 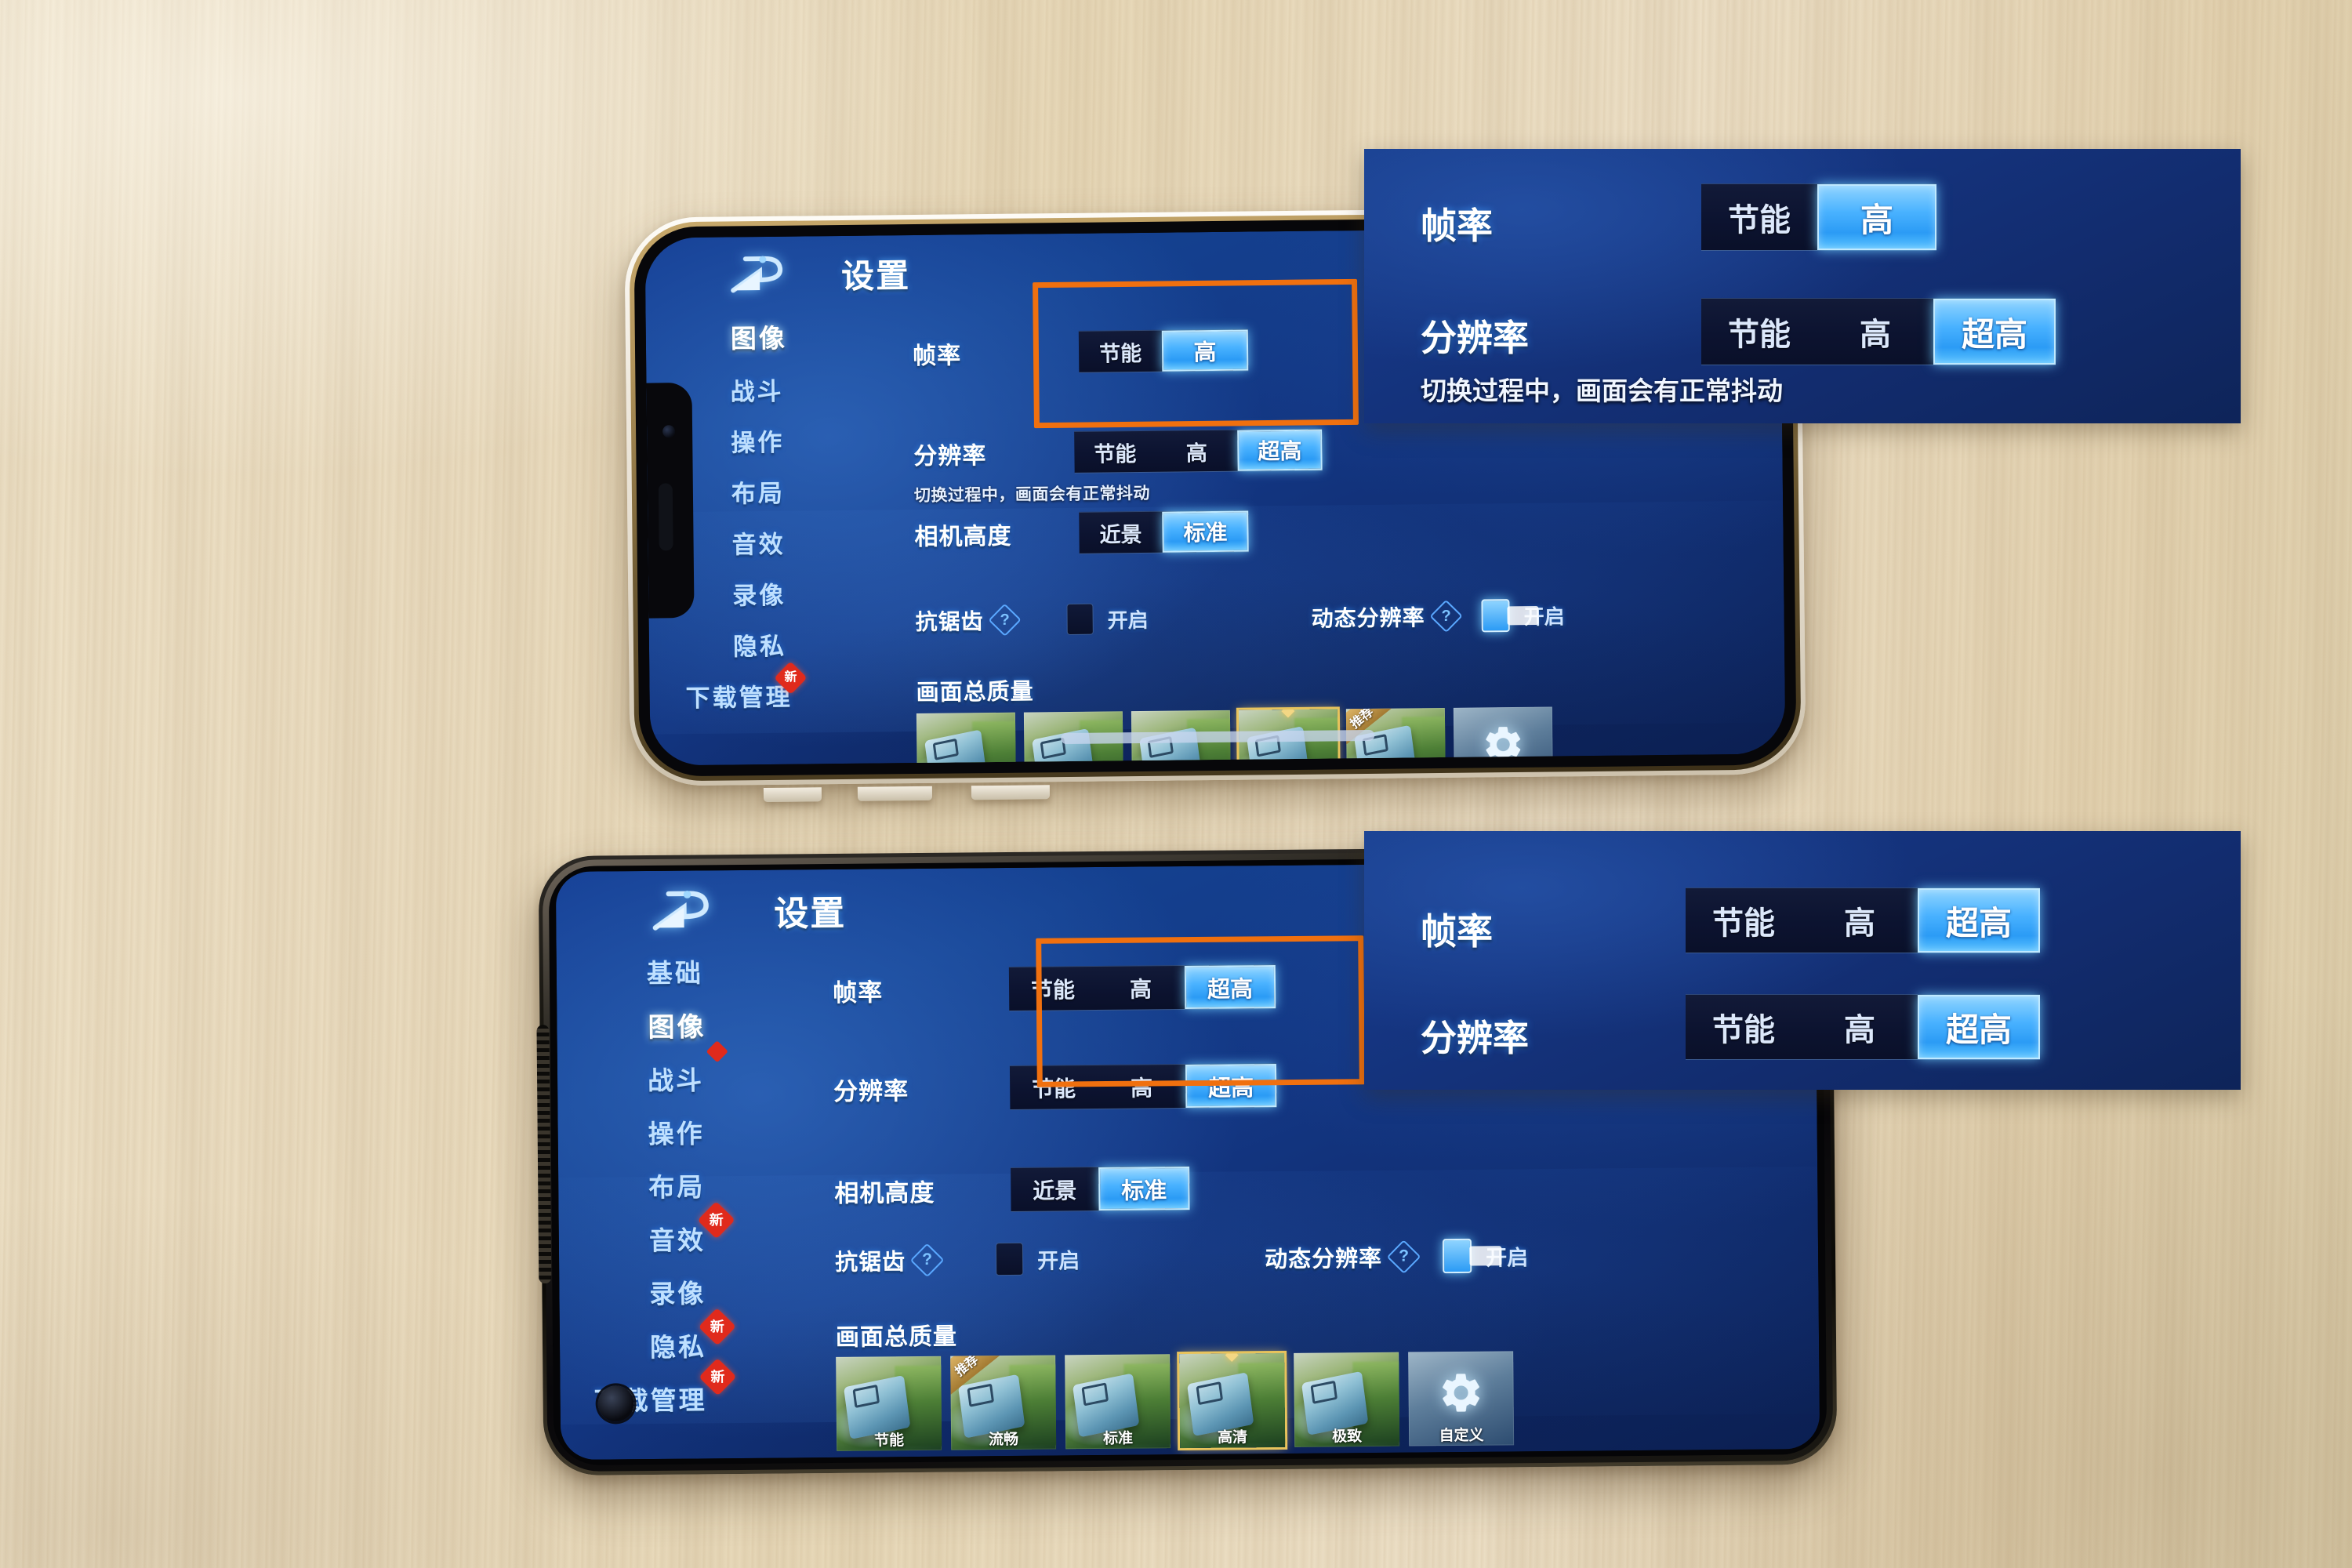 What do you see at coordinates (640, 971) in the screenshot?
I see `sidebar-item-basic: 基础` at bounding box center [640, 971].